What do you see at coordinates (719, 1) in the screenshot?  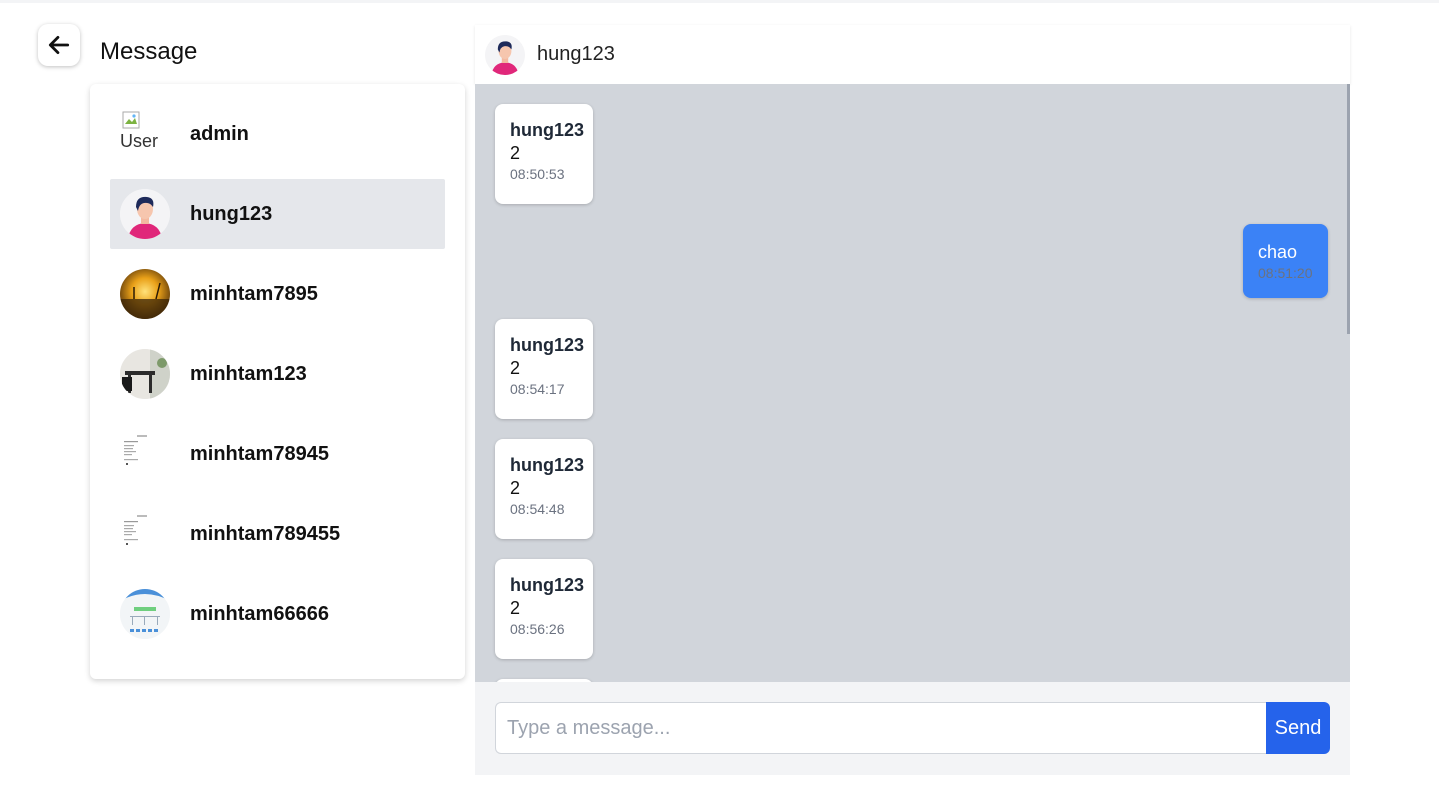 I see `top-border` at bounding box center [719, 1].